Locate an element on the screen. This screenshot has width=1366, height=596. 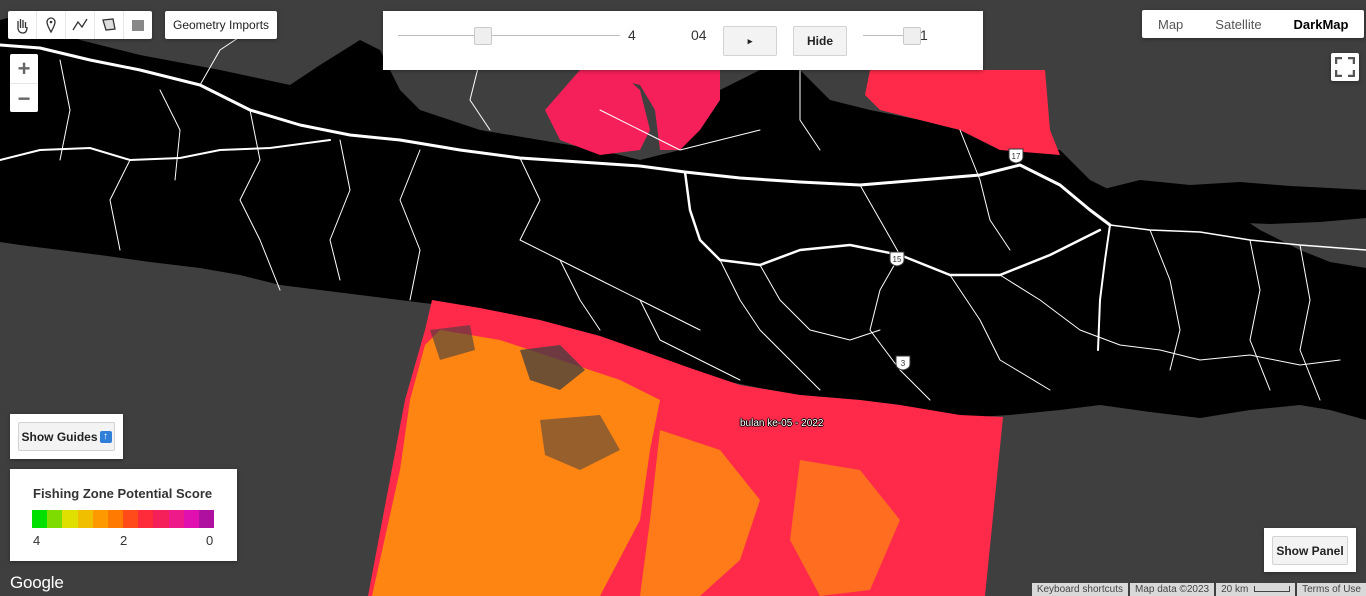
scale-bar: 20 km is located at coordinates (1256, 589).